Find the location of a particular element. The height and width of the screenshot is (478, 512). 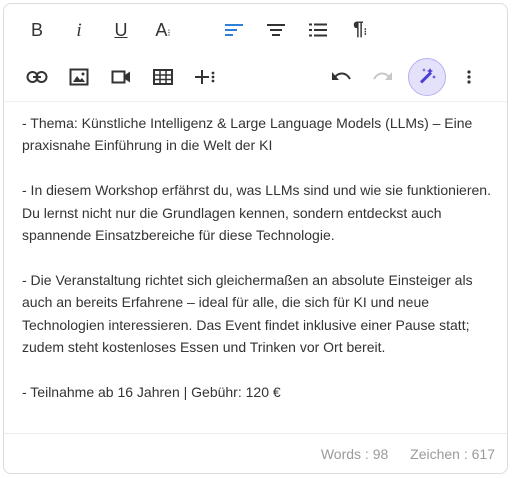

status-bar: Words : 98 Zeichen : 617 is located at coordinates (399, 454).